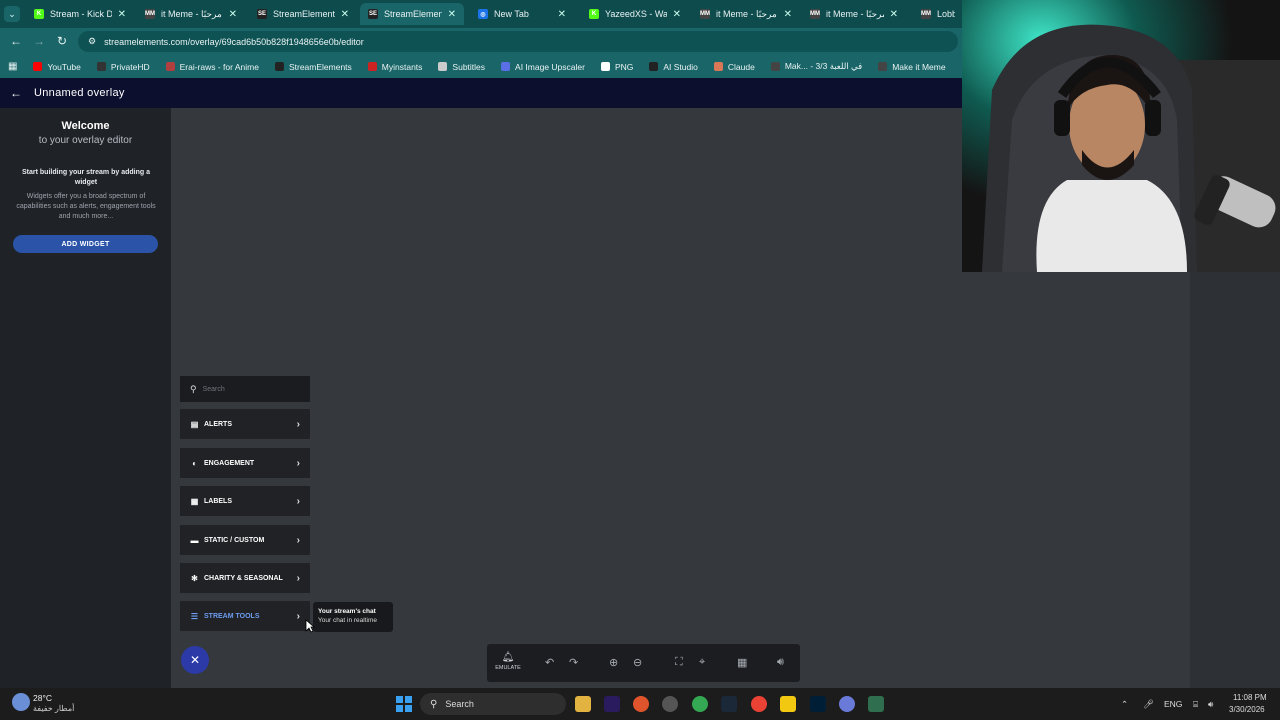  Describe the element at coordinates (434, 704) in the screenshot. I see `search-icon: ⚲` at that location.